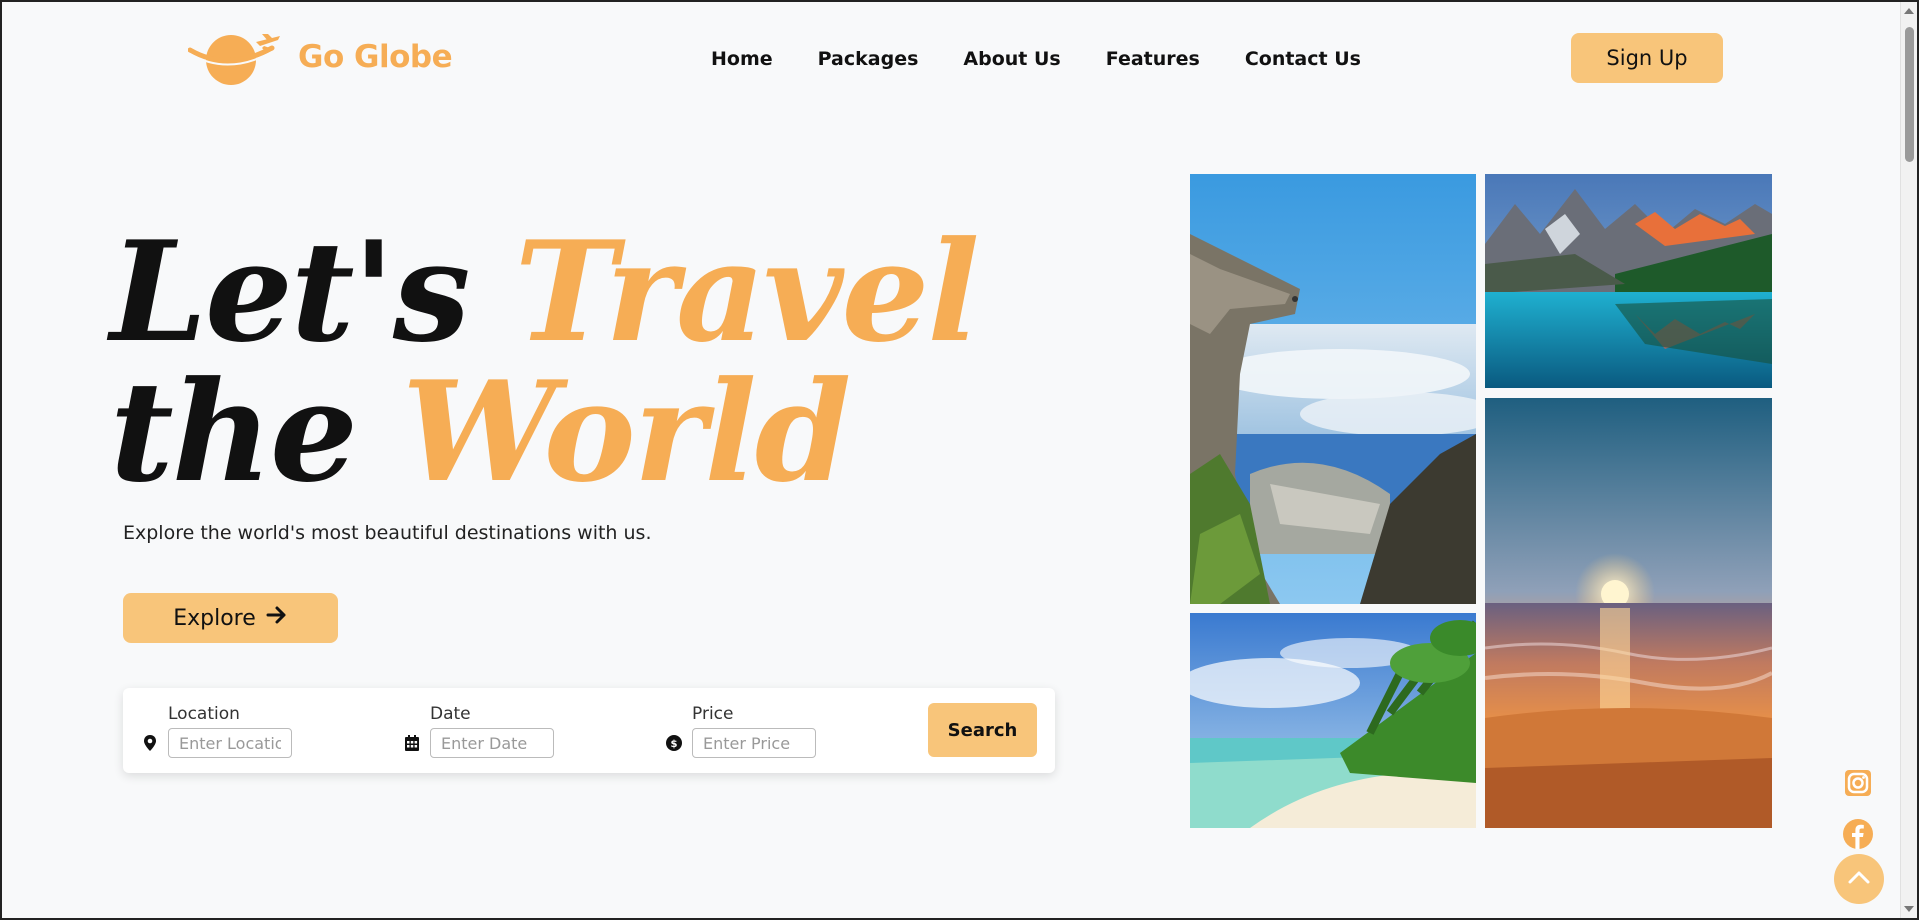 The height and width of the screenshot is (920, 1919). I want to click on map-pin-icon, so click(150, 743).